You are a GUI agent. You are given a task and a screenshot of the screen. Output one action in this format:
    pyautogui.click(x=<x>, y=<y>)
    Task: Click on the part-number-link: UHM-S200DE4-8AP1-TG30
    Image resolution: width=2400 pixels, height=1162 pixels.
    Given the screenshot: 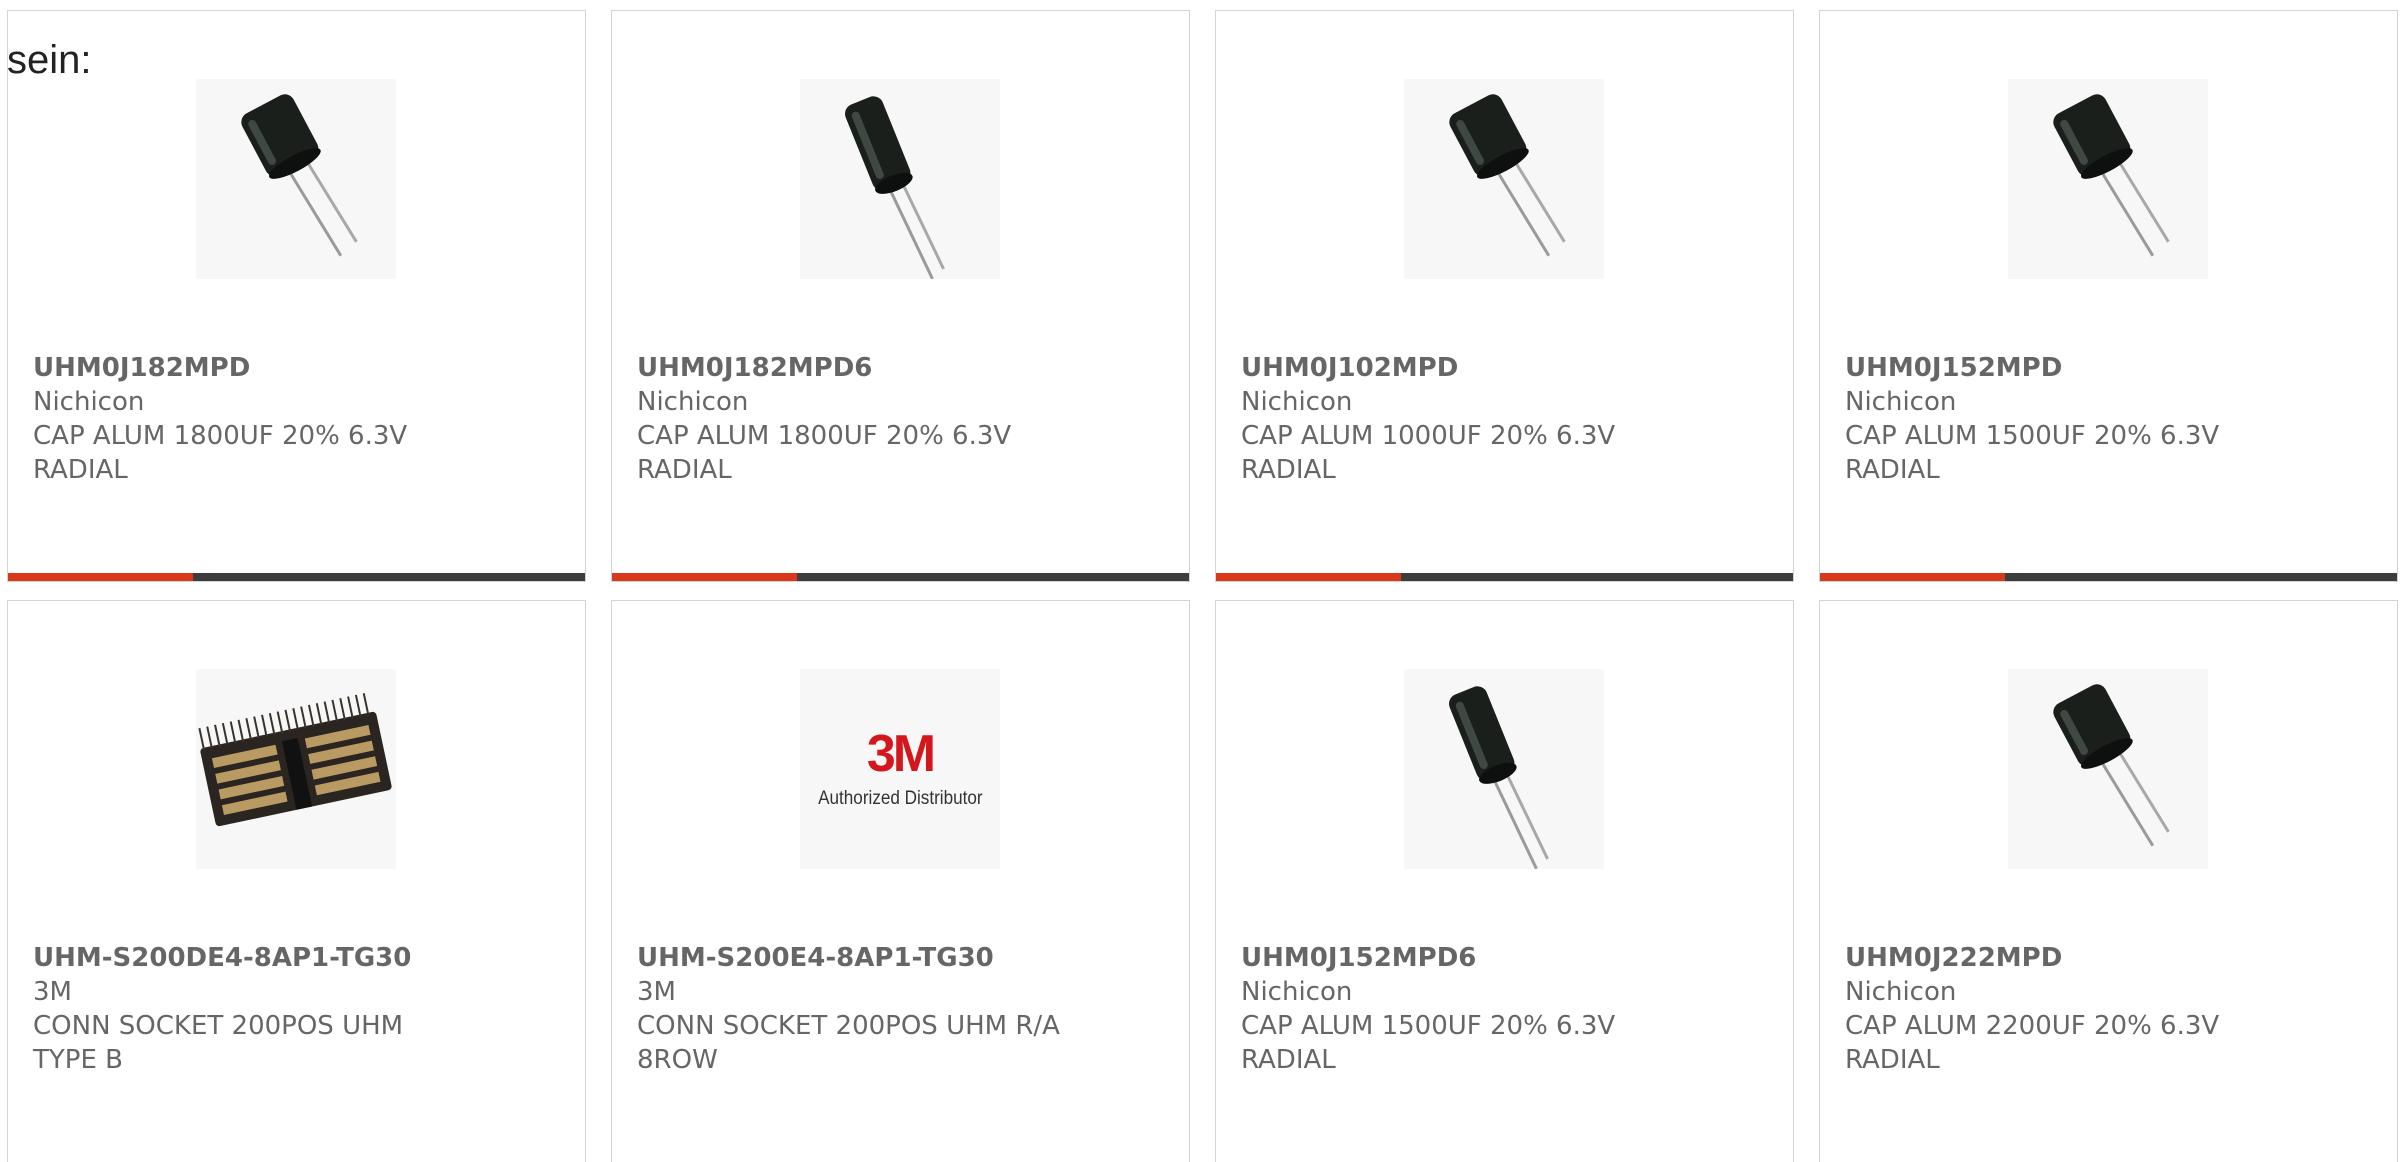 What is the action you would take?
    pyautogui.click(x=298, y=958)
    